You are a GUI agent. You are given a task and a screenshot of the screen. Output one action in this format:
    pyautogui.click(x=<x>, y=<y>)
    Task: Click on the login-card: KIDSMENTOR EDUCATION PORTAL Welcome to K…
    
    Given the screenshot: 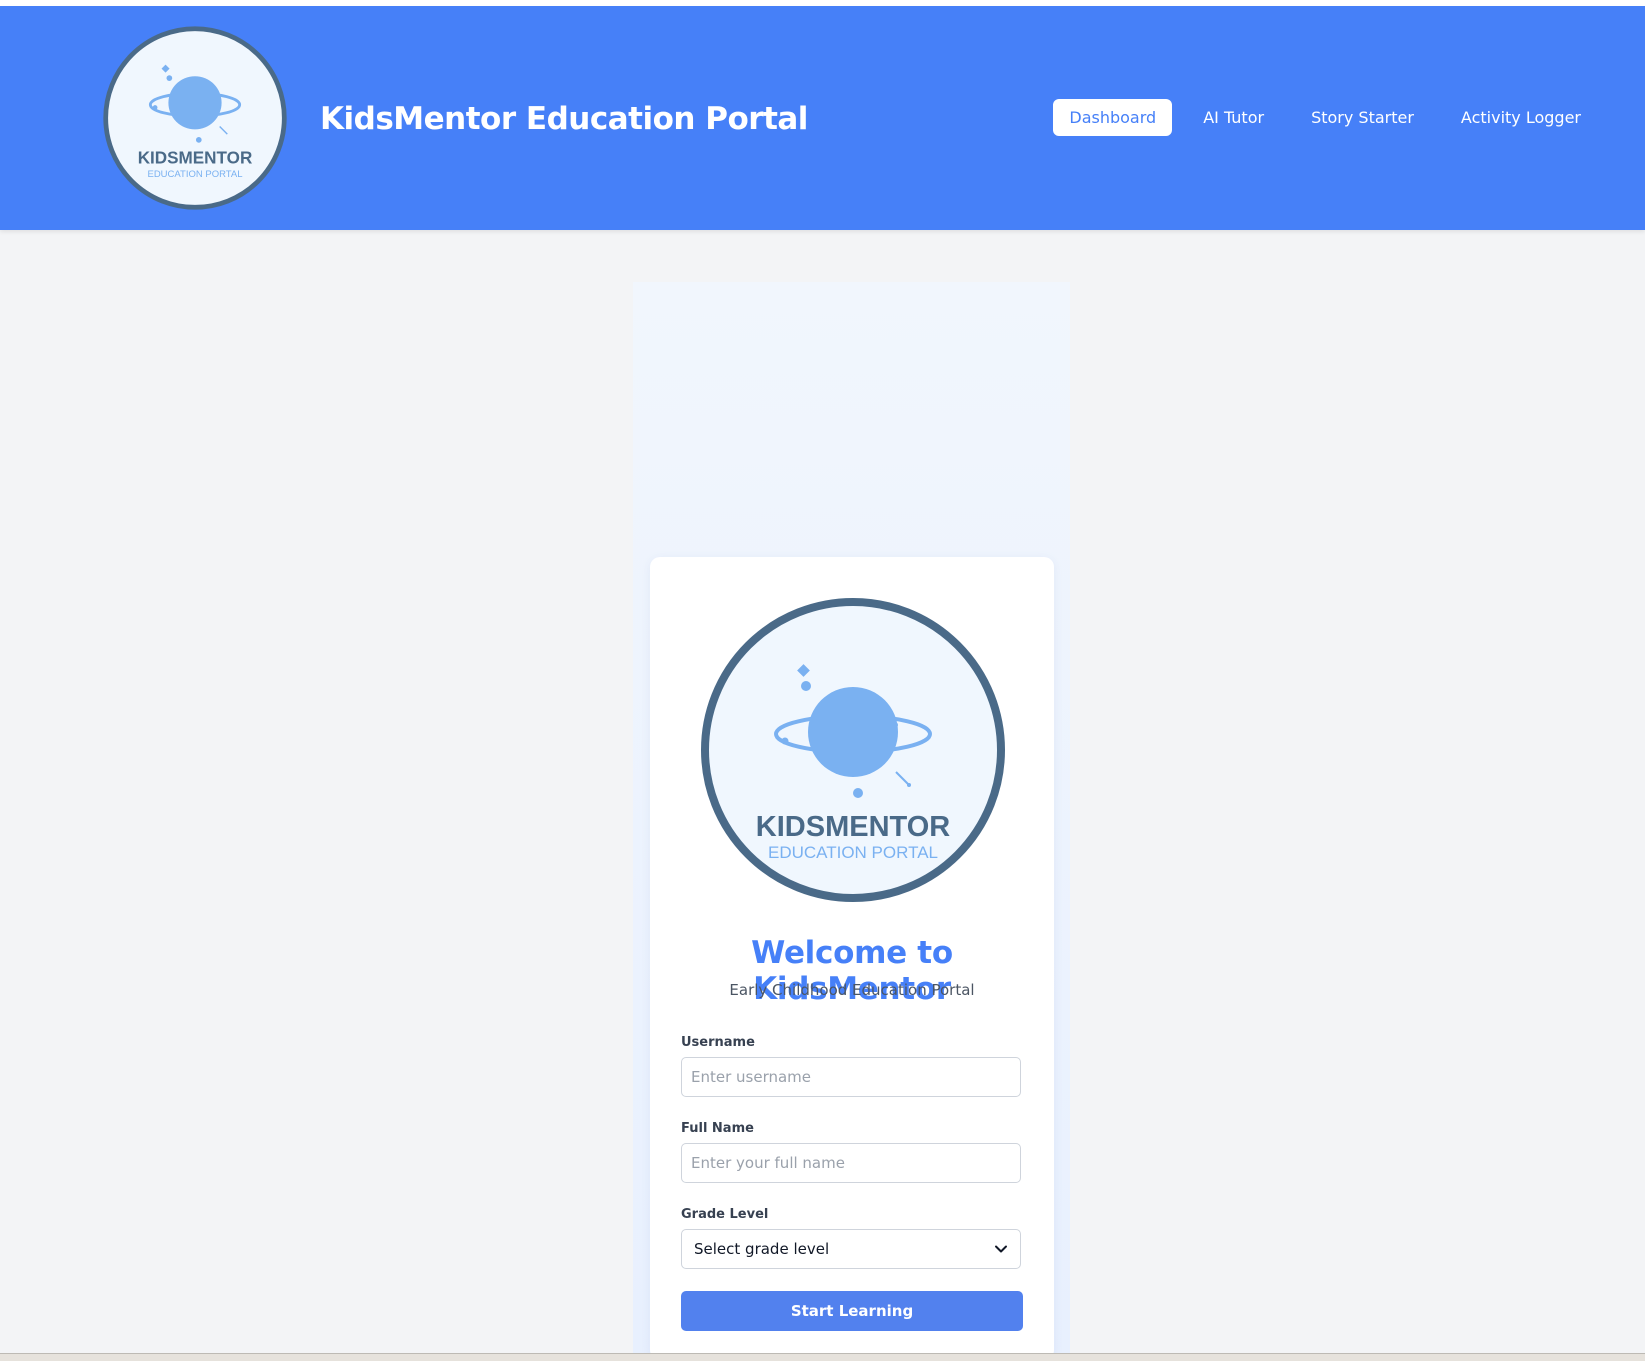 What is the action you would take?
    pyautogui.click(x=852, y=958)
    